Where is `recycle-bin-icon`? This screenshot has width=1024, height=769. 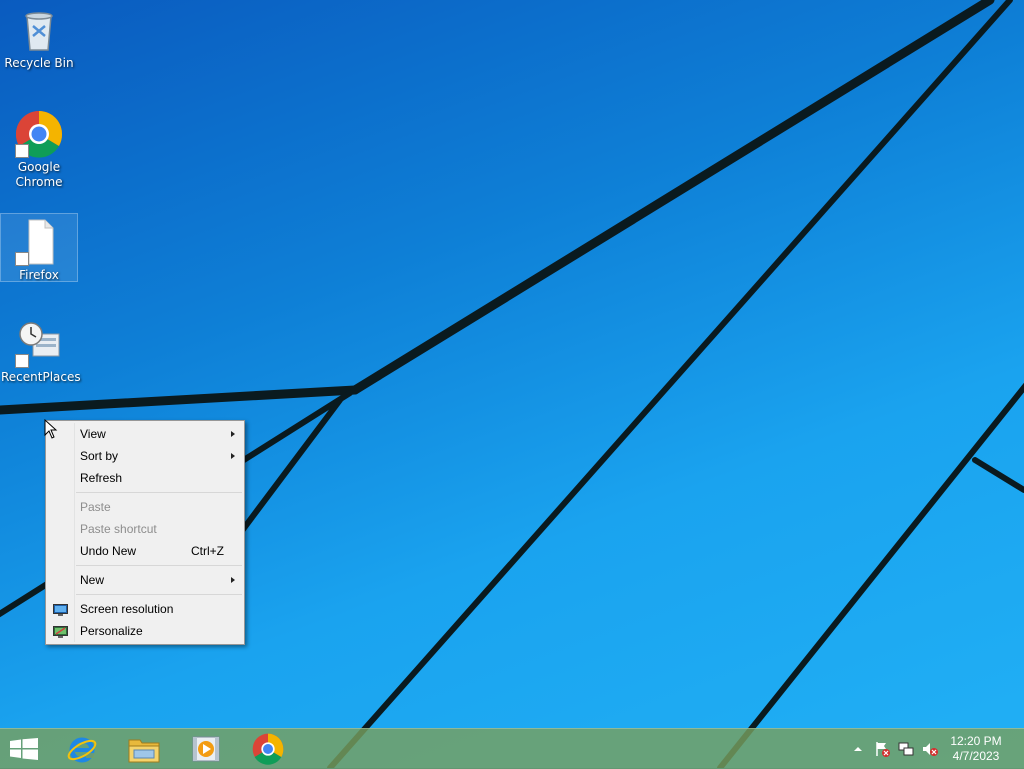
recycle-bin-icon is located at coordinates (39, 30).